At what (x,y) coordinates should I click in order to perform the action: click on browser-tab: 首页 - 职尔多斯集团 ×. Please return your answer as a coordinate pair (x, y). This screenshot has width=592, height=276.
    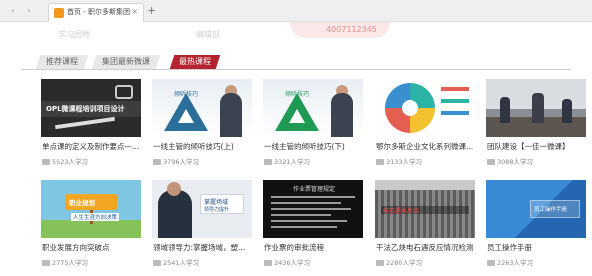
    Looking at the image, I should click on (96, 12).